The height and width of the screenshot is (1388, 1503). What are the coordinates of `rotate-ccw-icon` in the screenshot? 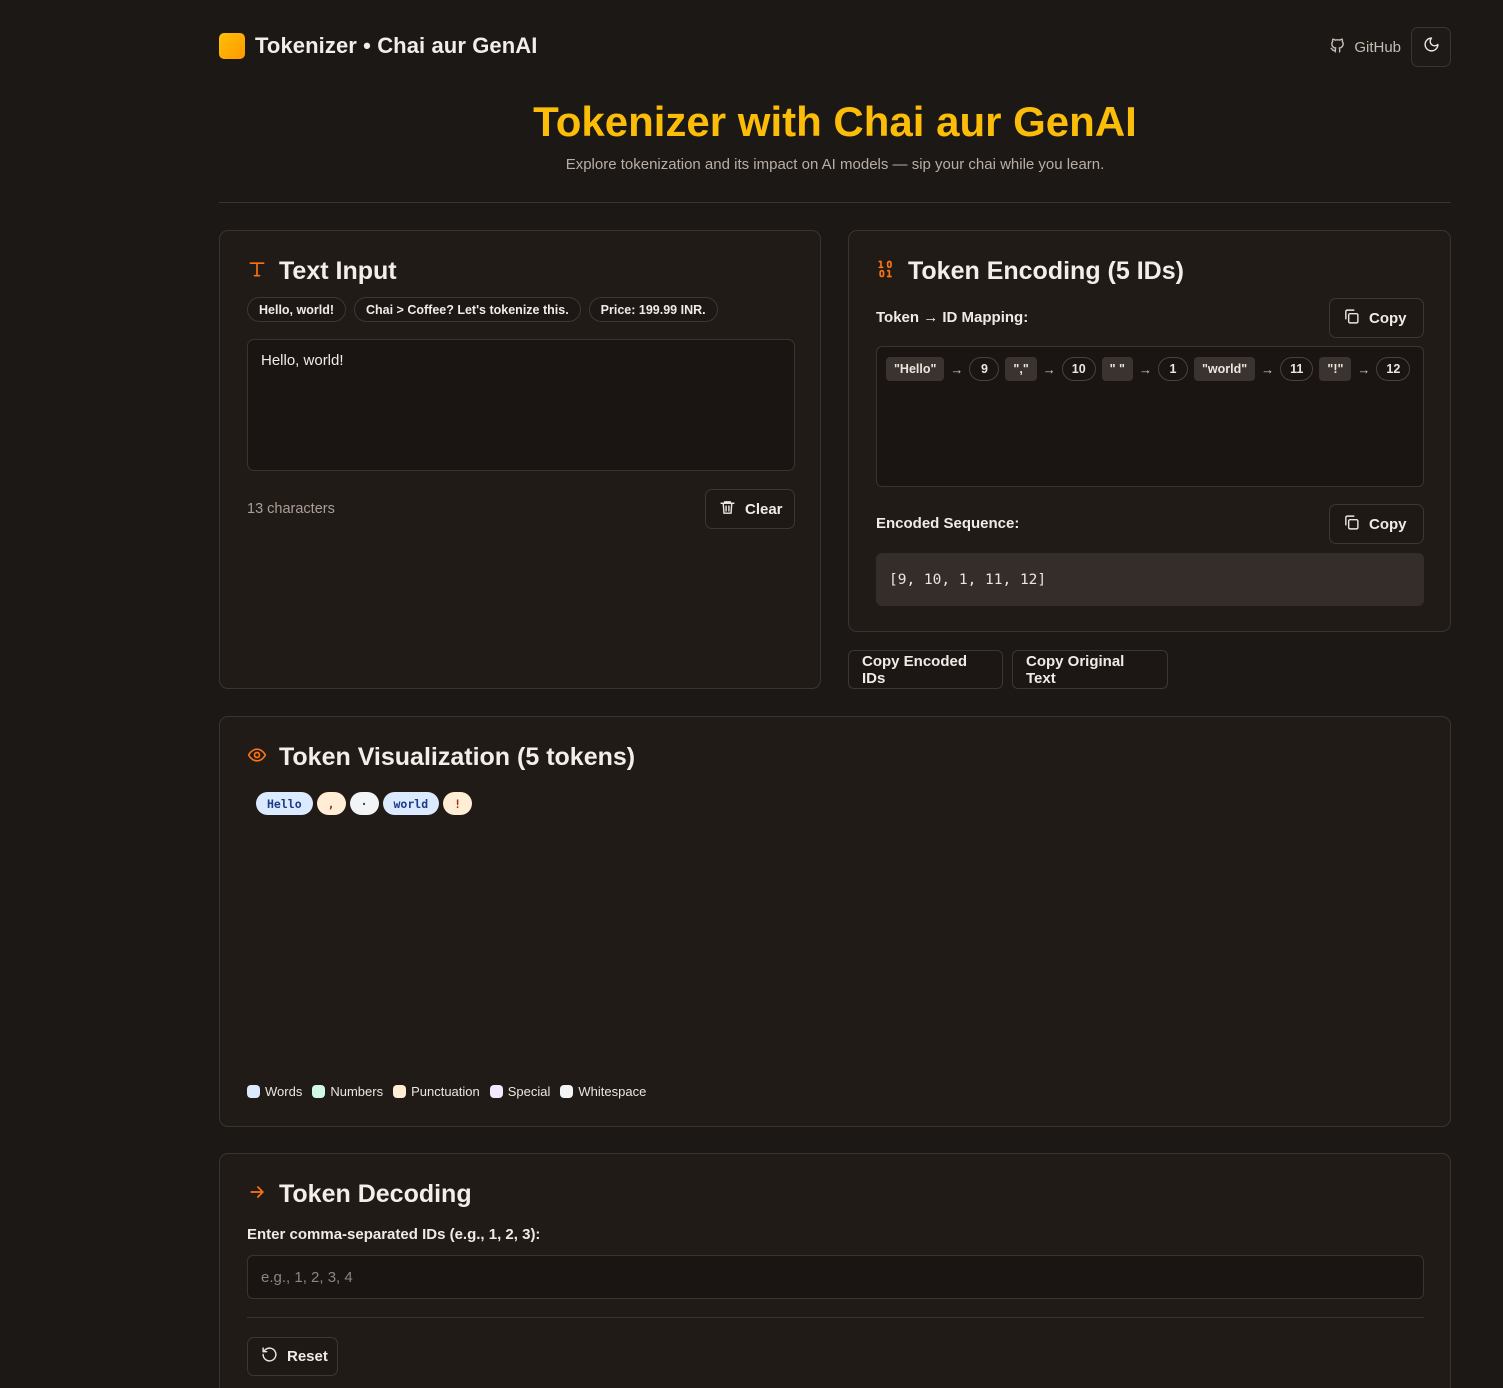 It's located at (269, 1356).